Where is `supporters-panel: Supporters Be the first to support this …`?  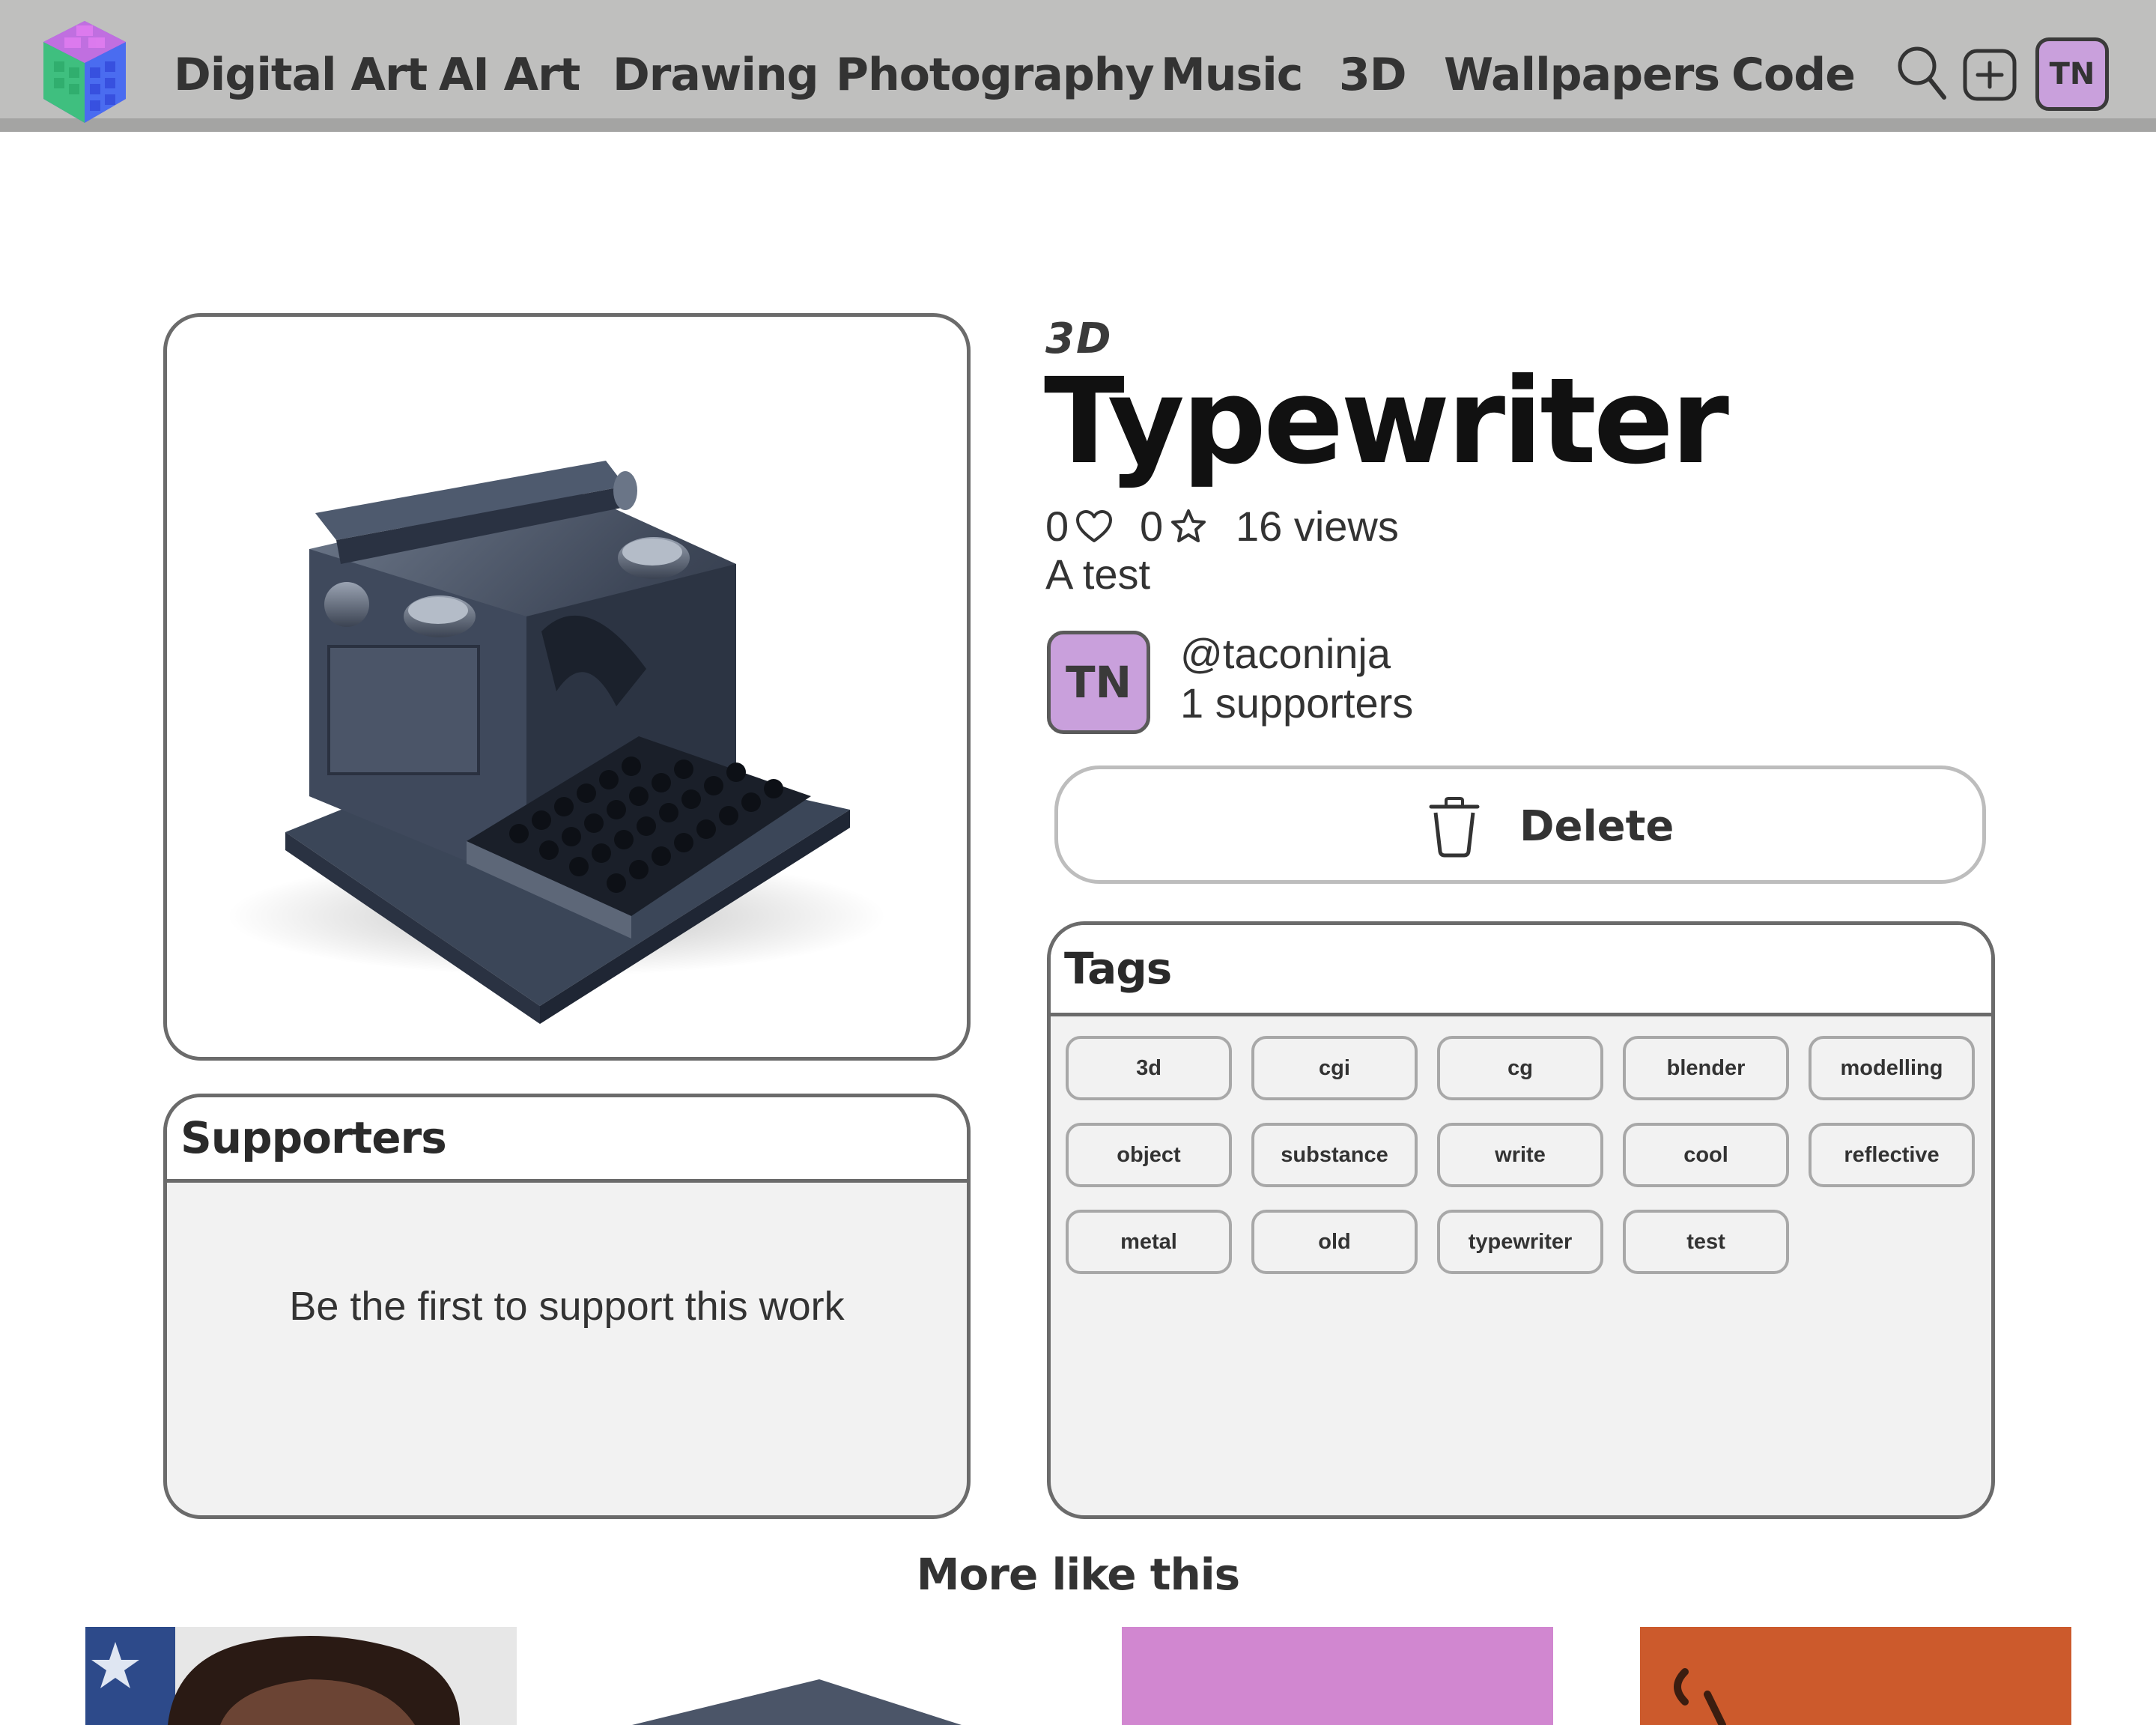
supporters-panel: Supporters Be the first to support this … is located at coordinates (567, 1306).